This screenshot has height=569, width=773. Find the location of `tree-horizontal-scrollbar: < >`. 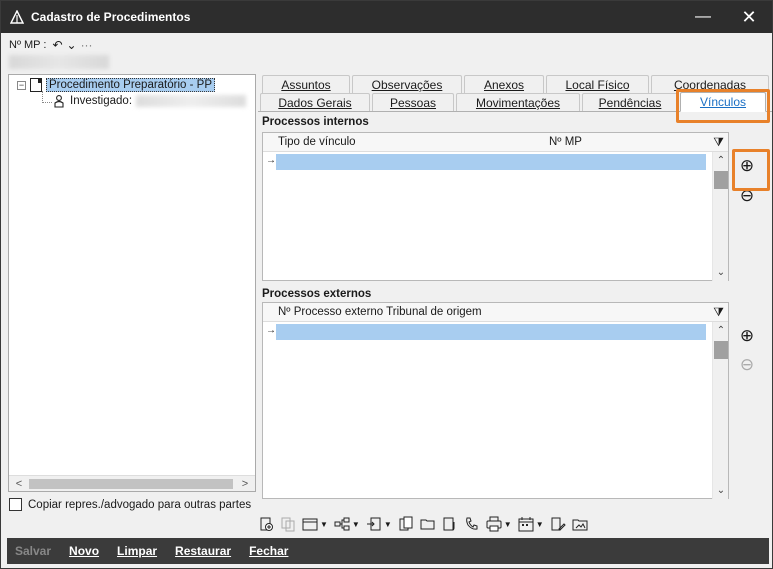

tree-horizontal-scrollbar: < > is located at coordinates (132, 483).